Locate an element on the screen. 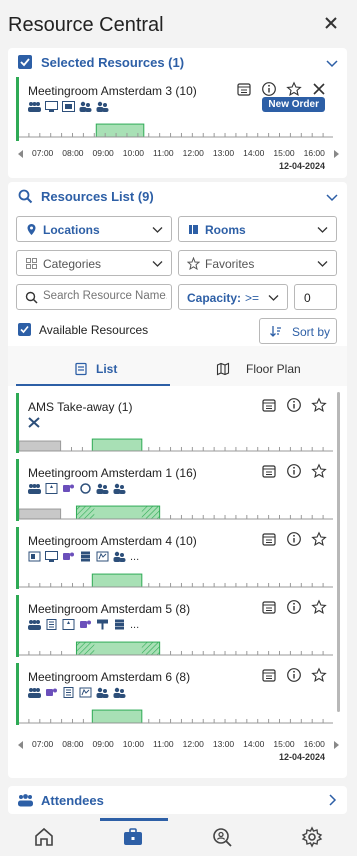  tab-floor-plan: Floor Plan is located at coordinates (250, 371).